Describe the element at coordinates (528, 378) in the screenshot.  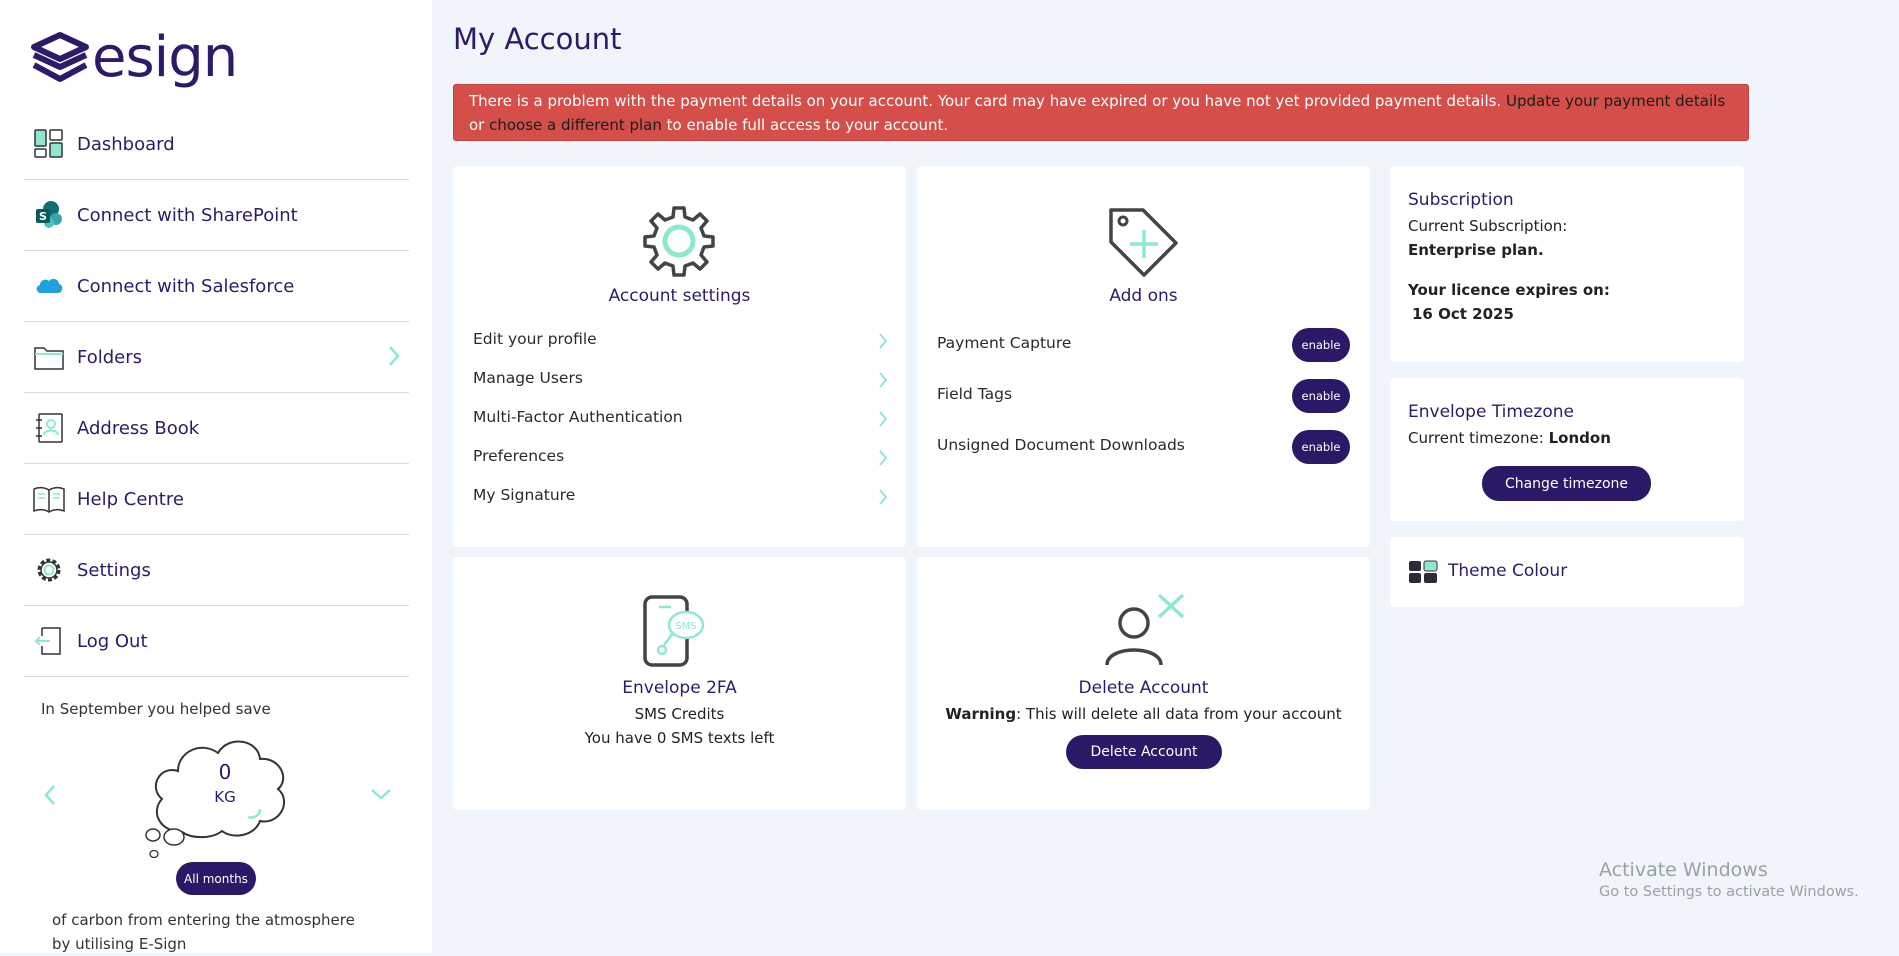
I see `list-item-label: Manage Users` at that location.